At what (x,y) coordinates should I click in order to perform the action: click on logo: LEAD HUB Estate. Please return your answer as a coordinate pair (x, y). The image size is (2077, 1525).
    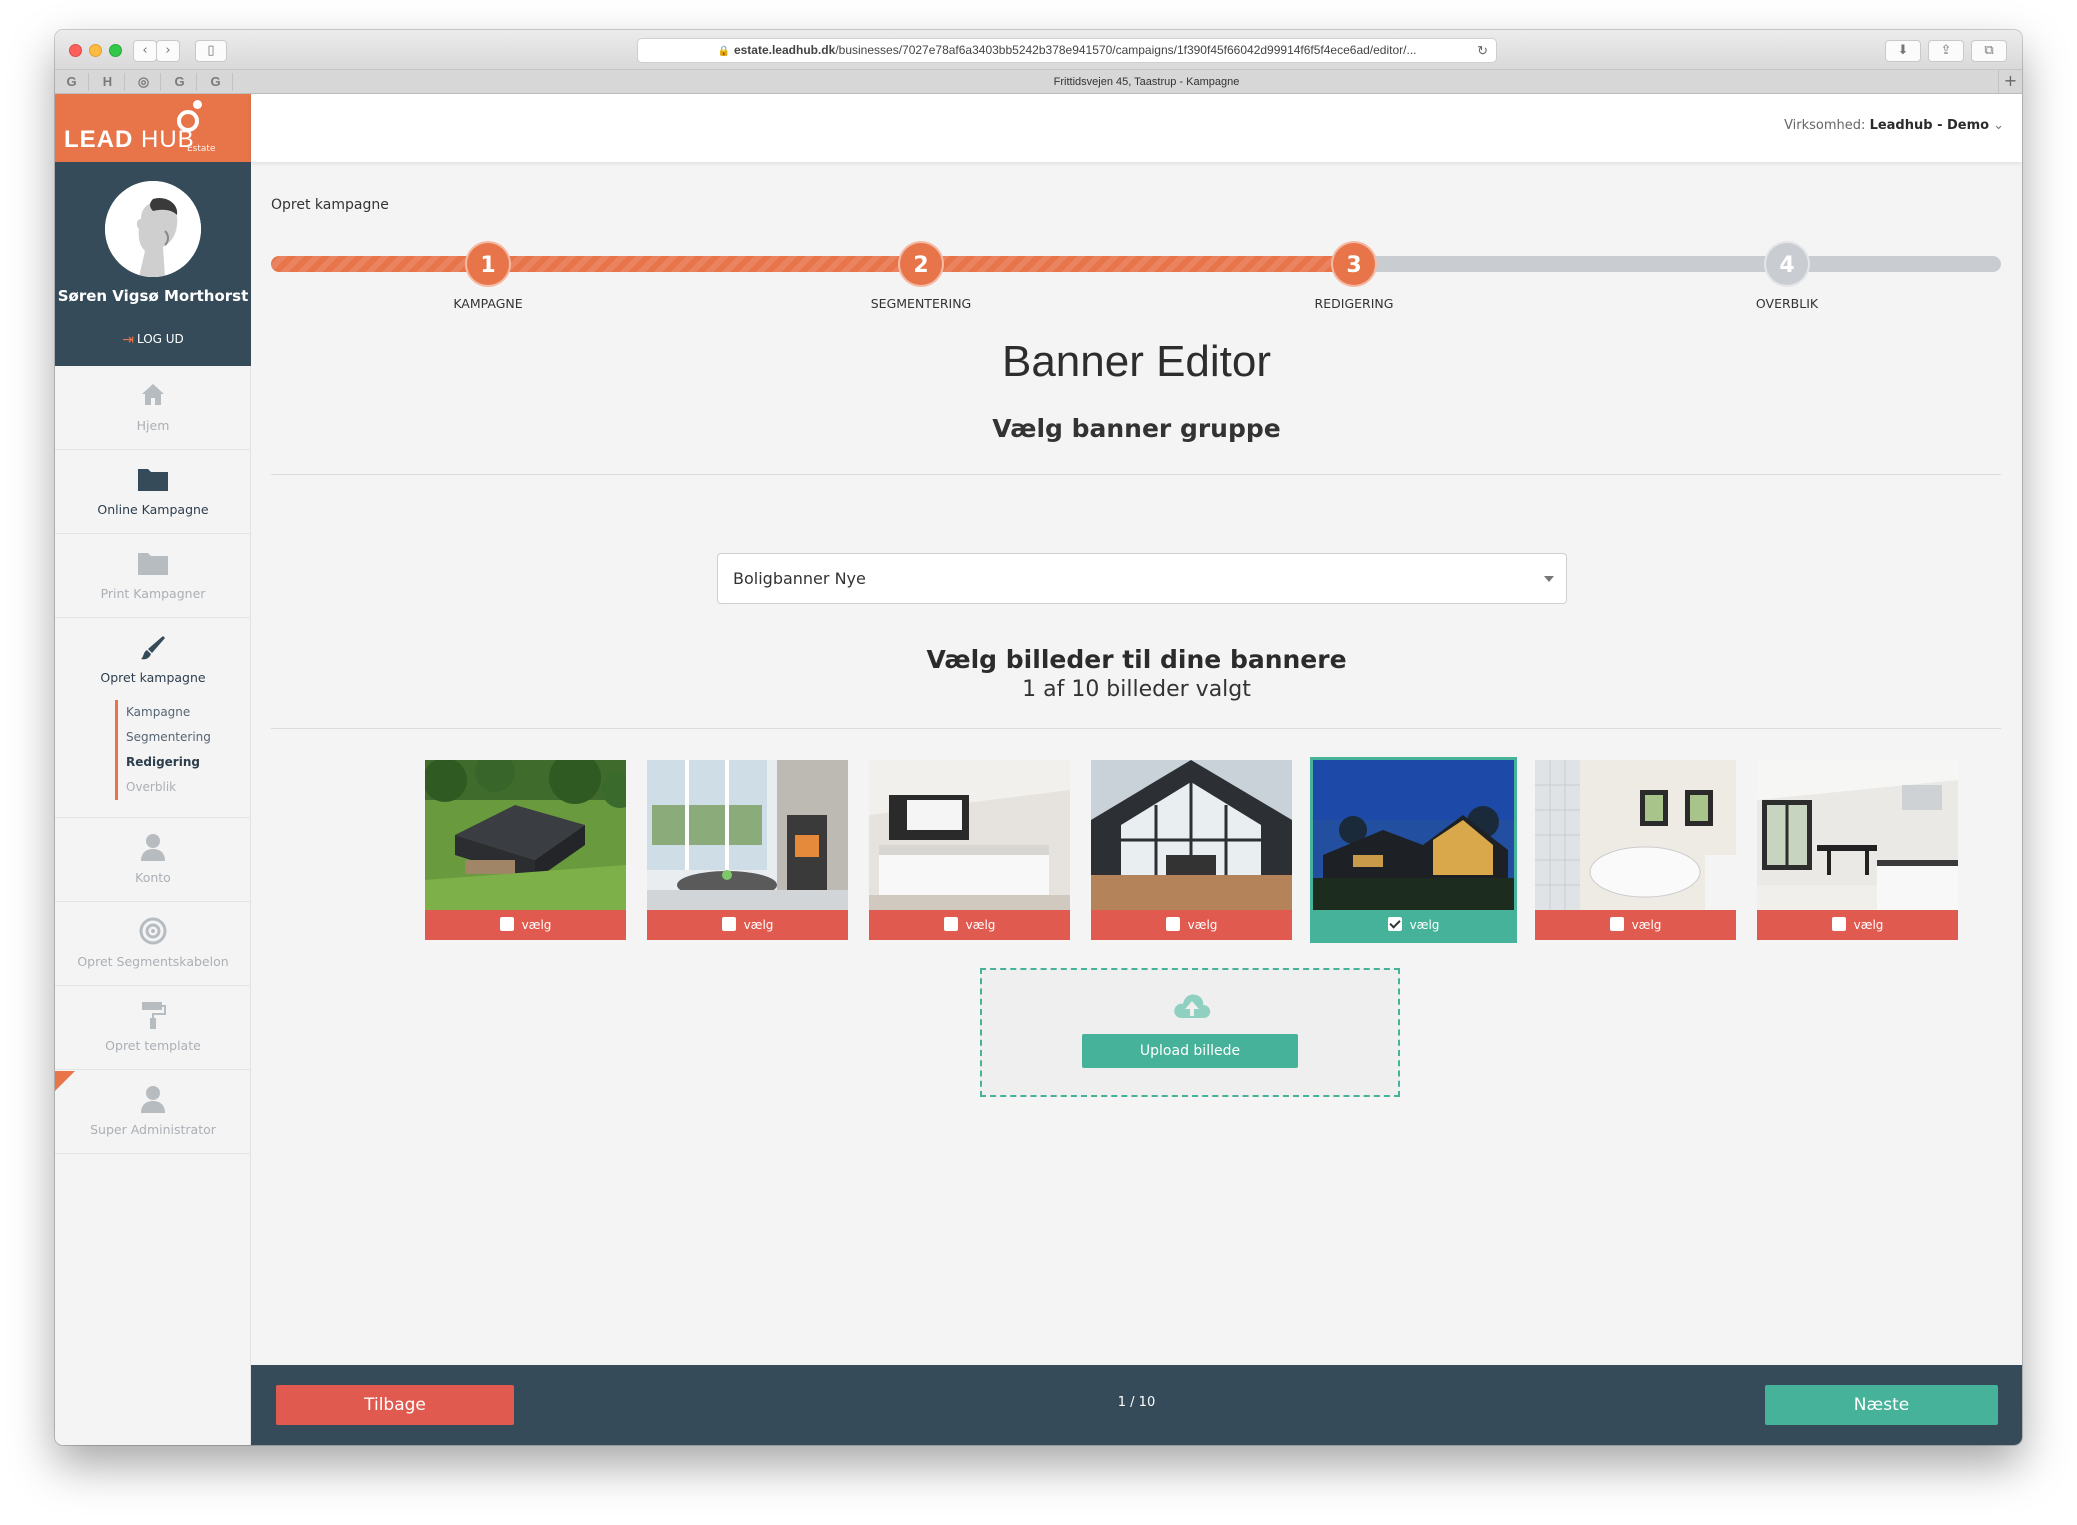
    Looking at the image, I should click on (153, 128).